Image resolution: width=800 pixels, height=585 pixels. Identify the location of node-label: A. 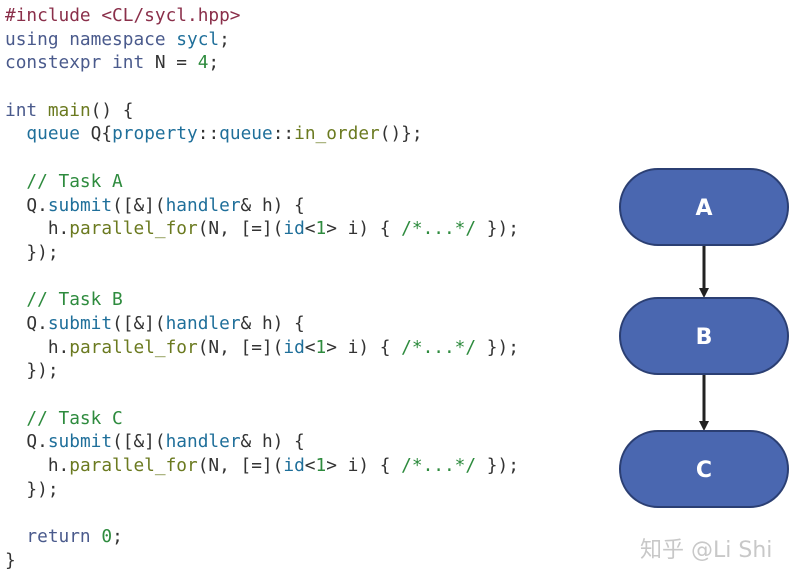
(703, 208).